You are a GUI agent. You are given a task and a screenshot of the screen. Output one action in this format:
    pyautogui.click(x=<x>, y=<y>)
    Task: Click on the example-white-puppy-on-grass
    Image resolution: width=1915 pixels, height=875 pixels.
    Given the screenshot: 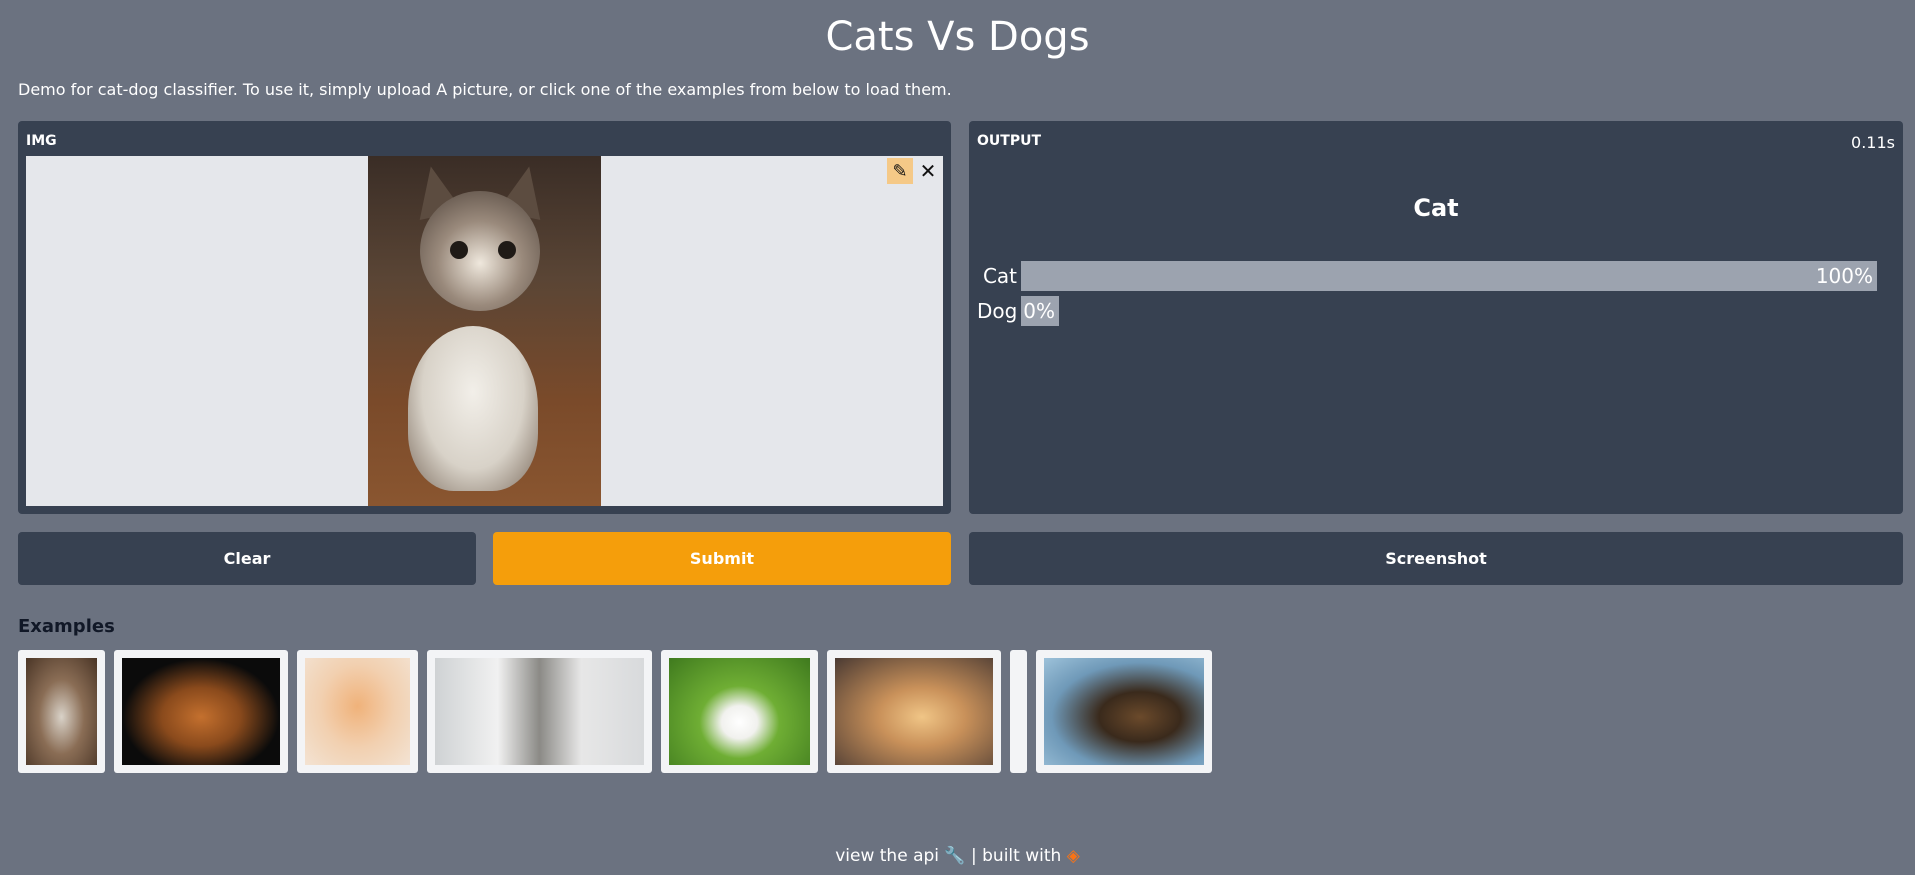 What is the action you would take?
    pyautogui.click(x=739, y=711)
    